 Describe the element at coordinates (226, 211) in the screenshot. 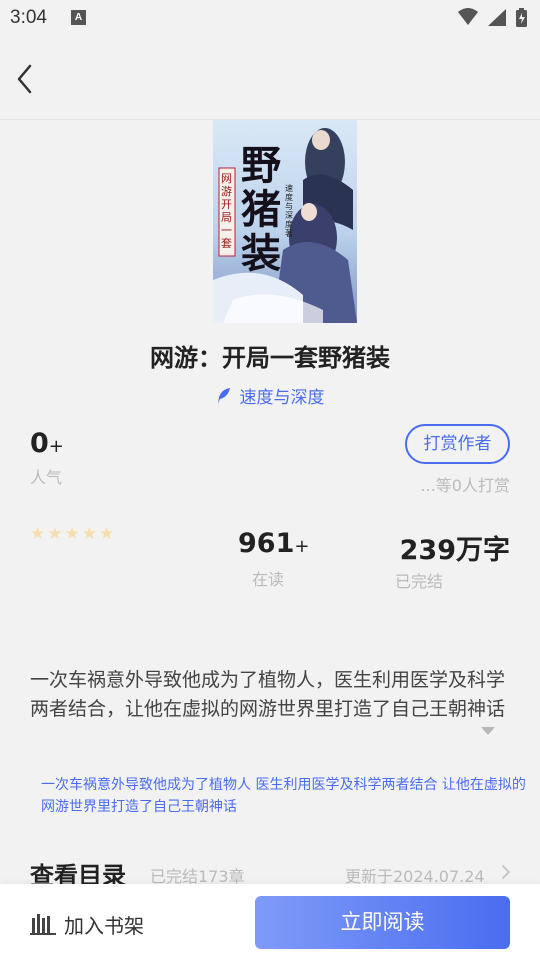

I see `cover-side-title: 网游开局一套` at that location.